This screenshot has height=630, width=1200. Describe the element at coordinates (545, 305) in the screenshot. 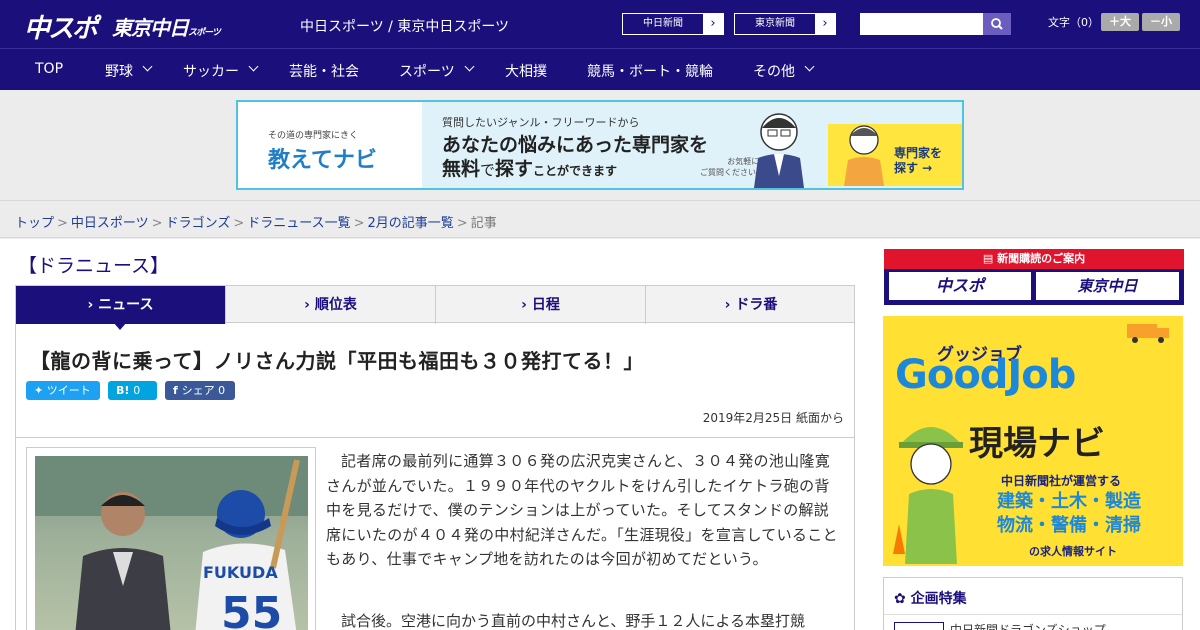

I see `tab-label: 日程` at that location.